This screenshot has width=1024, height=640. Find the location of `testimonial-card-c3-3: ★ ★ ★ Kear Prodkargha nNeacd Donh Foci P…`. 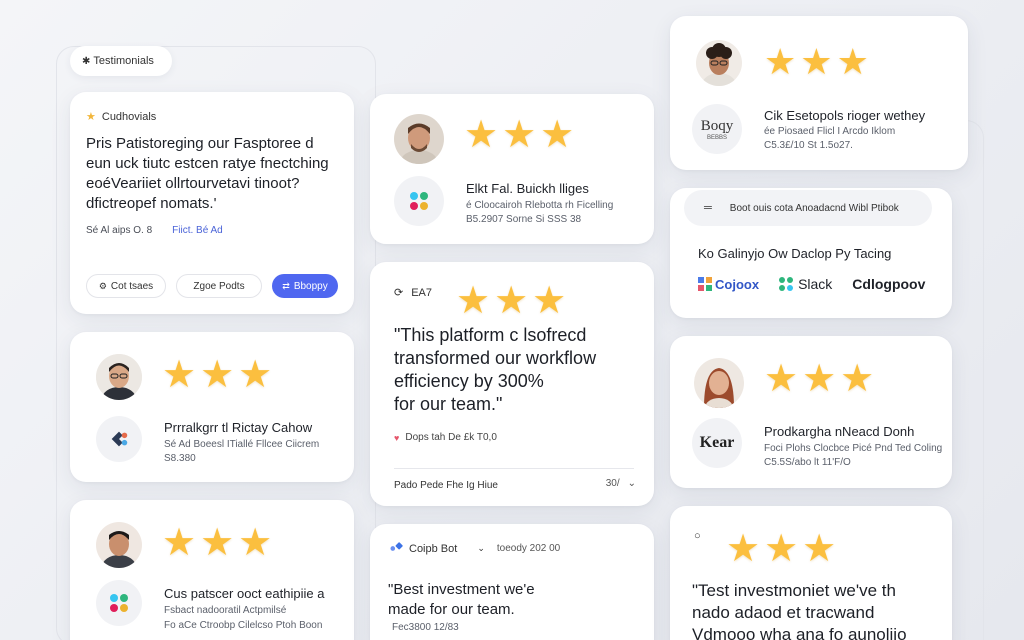

testimonial-card-c3-3: ★ ★ ★ Kear Prodkargha nNeacd Donh Foci P… is located at coordinates (811, 412).